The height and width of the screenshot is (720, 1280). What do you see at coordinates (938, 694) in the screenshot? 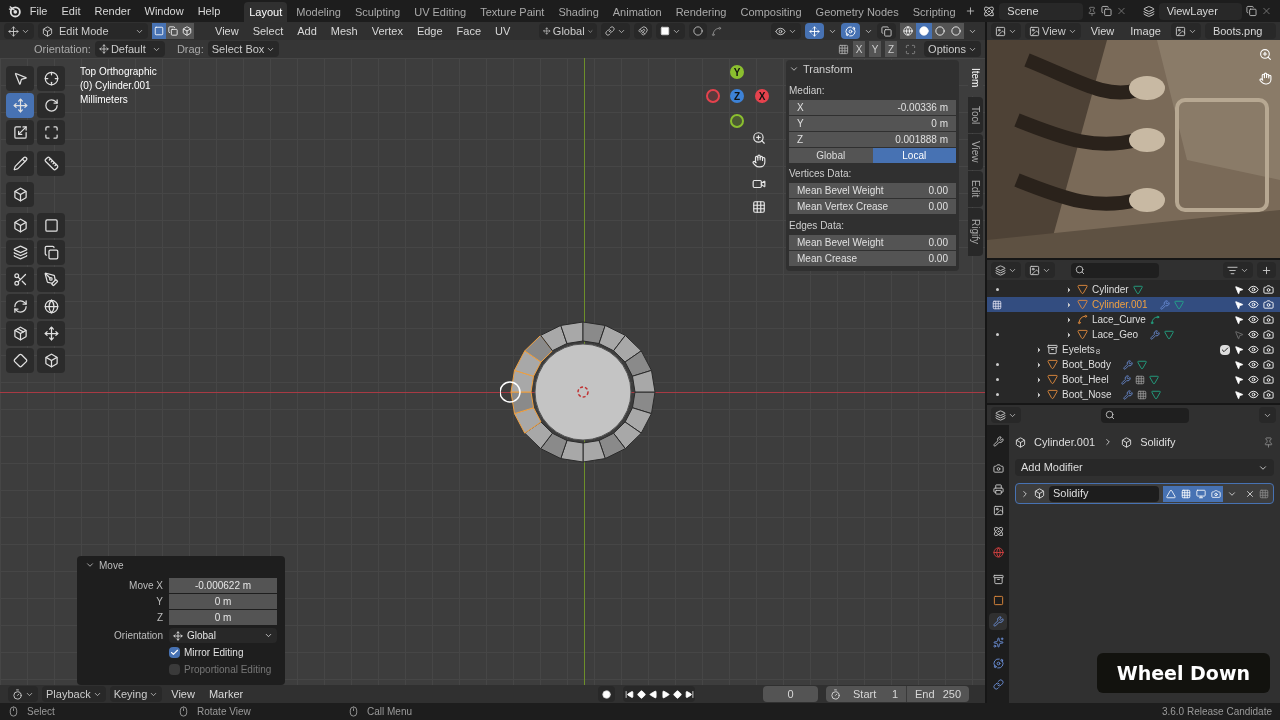
I see `end-frame-field: End 250` at bounding box center [938, 694].